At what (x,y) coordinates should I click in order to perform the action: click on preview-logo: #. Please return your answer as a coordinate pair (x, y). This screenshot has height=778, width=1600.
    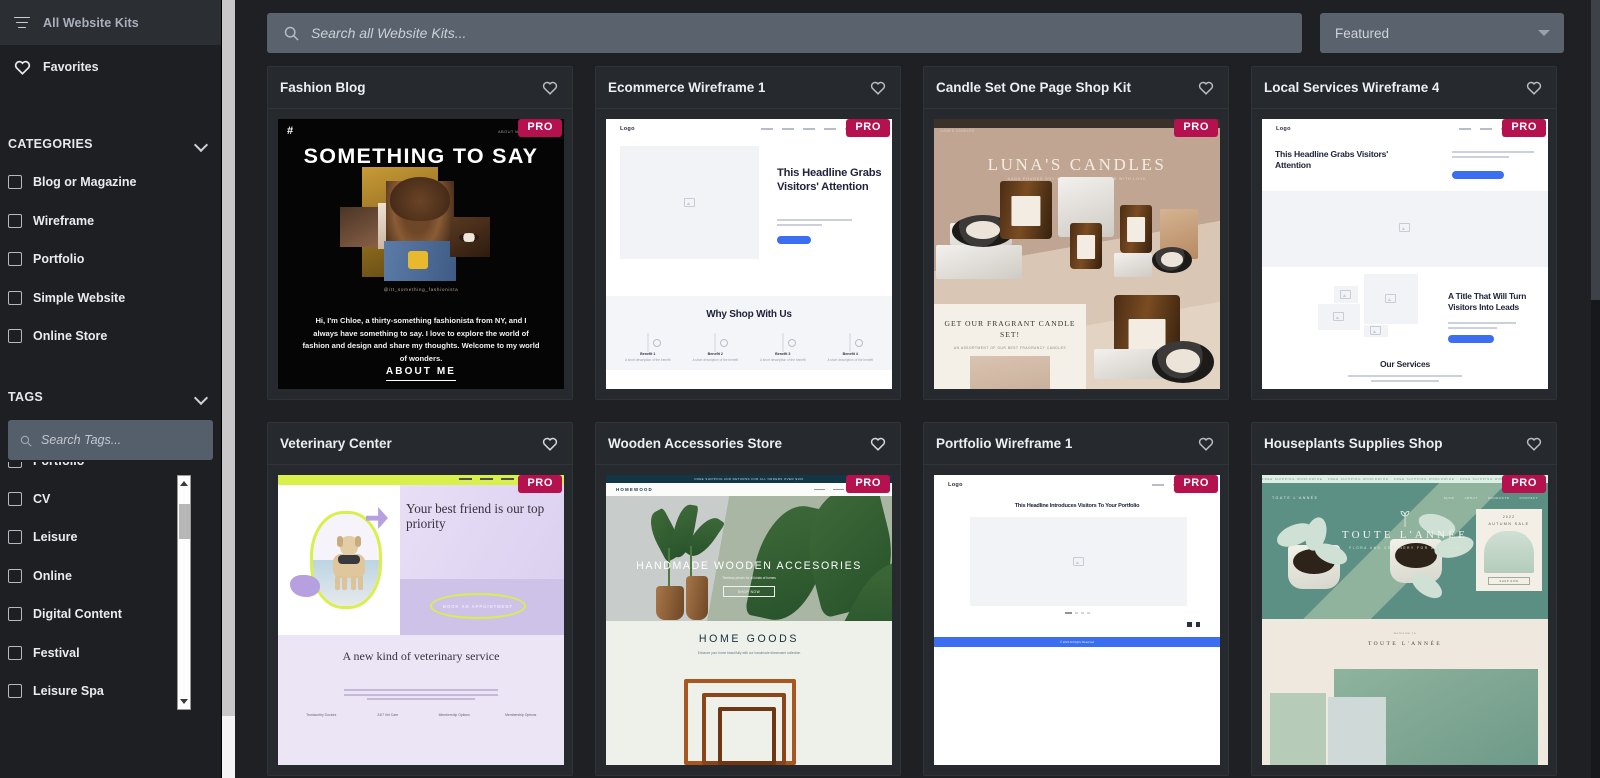
    Looking at the image, I should click on (290, 131).